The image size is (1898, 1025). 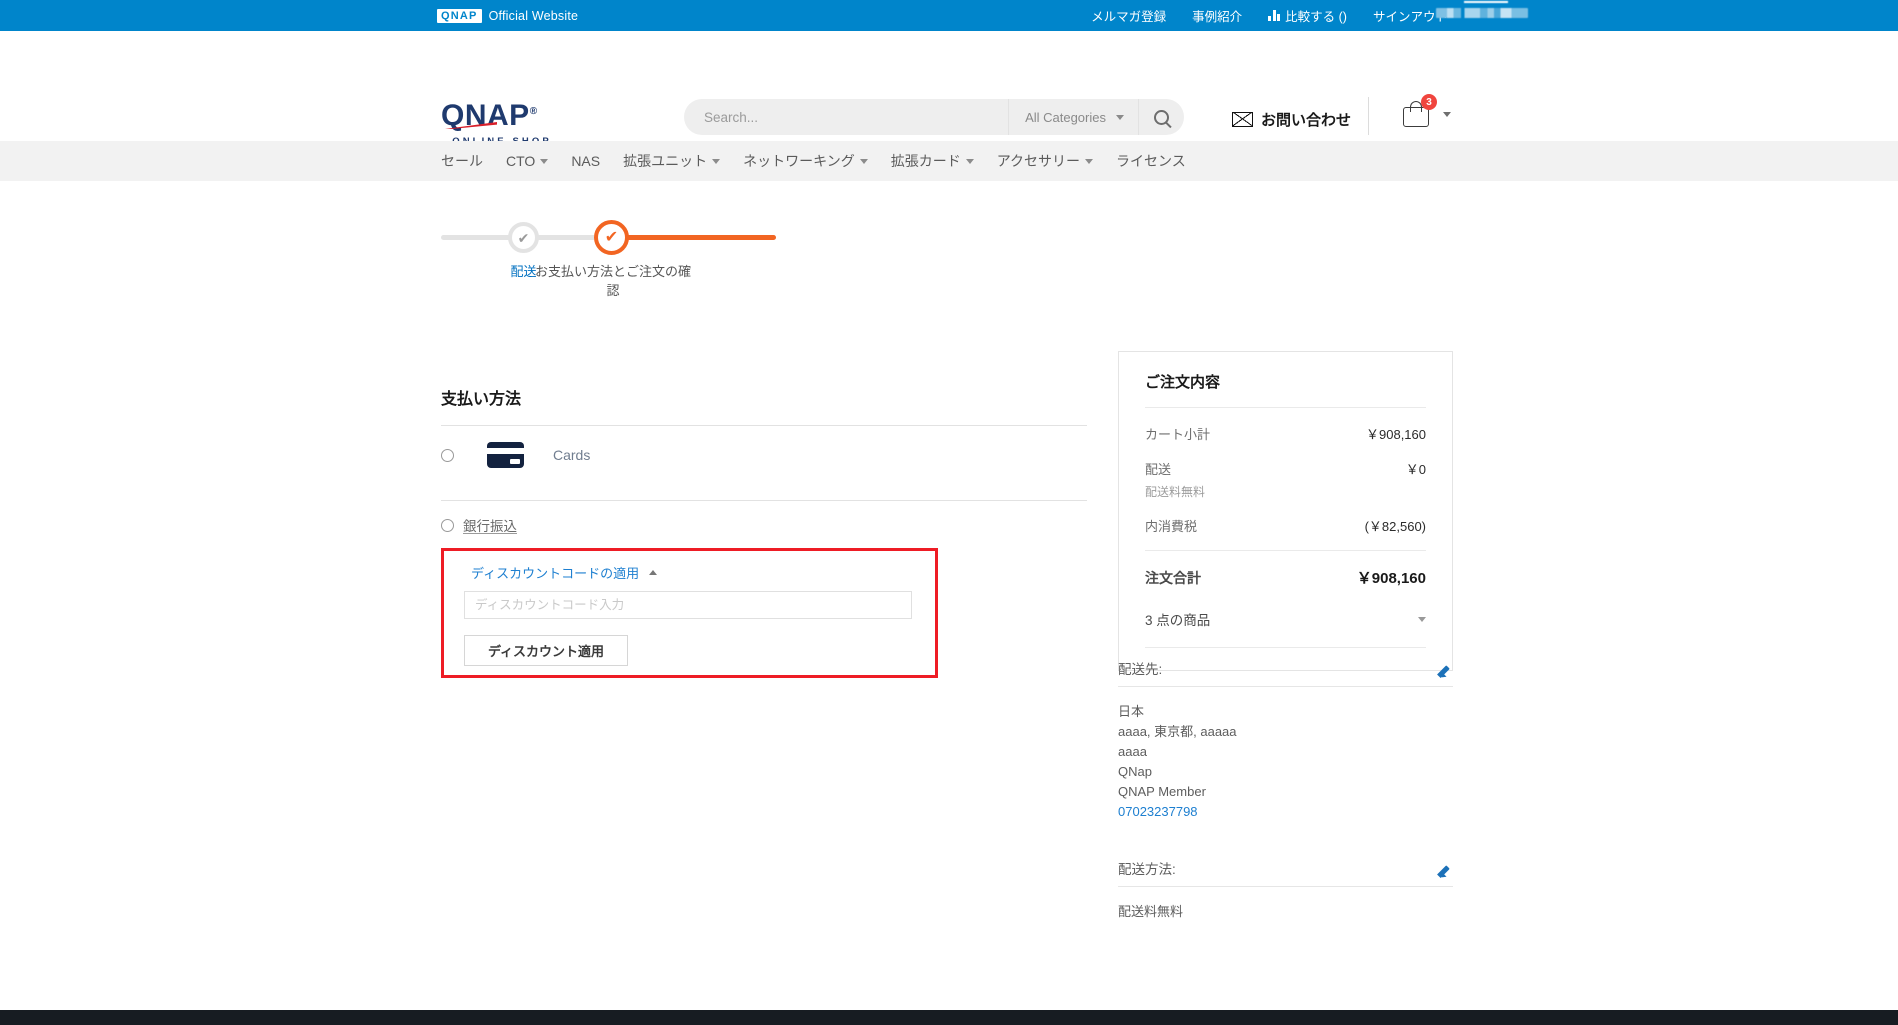 What do you see at coordinates (1285, 619) in the screenshot?
I see `summary-items-toggle: 3 点の商品` at bounding box center [1285, 619].